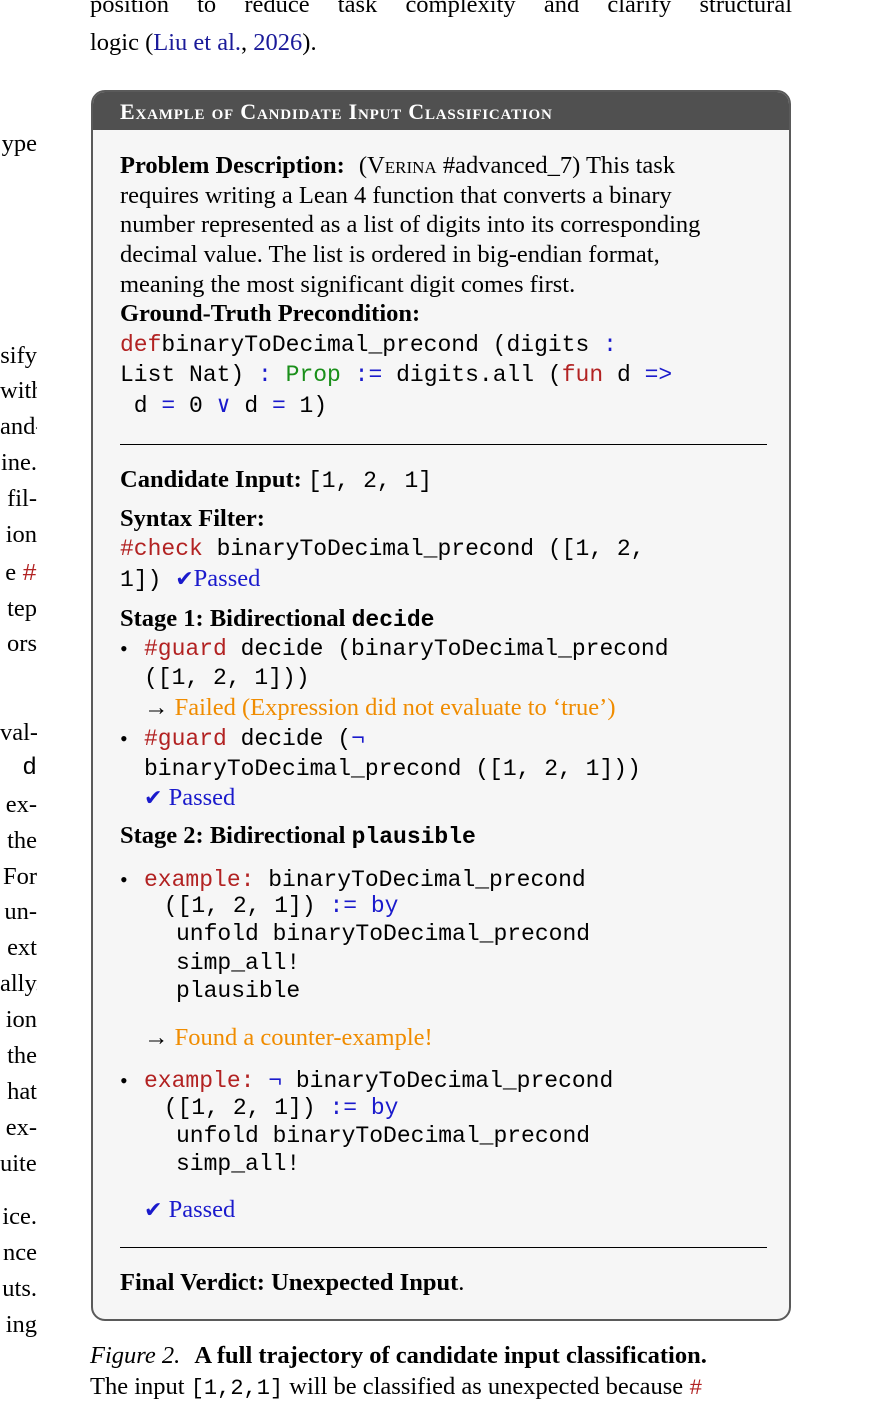 This screenshot has width=883, height=1413. Describe the element at coordinates (189, 375) in the screenshot. I see `code-token: List Nat)` at that location.